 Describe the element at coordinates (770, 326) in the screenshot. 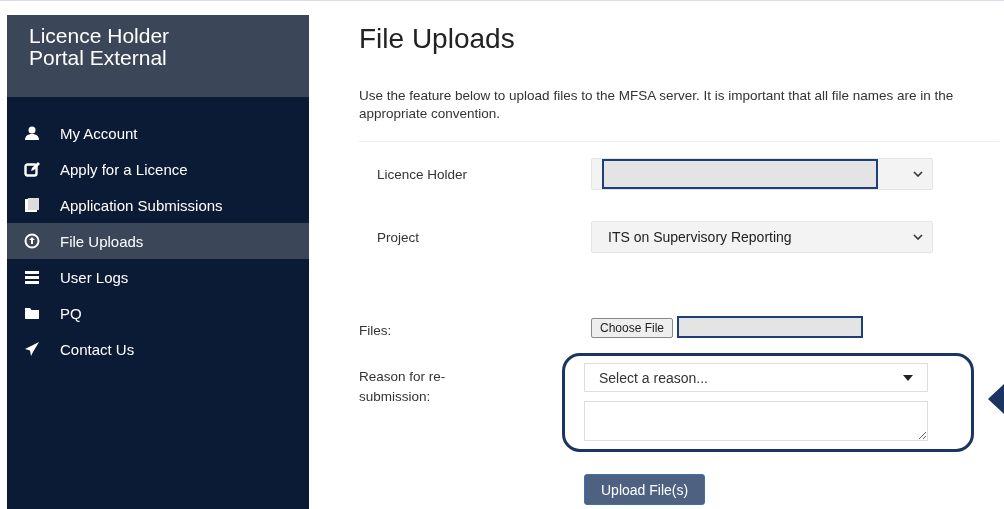

I see `file-name-field` at that location.